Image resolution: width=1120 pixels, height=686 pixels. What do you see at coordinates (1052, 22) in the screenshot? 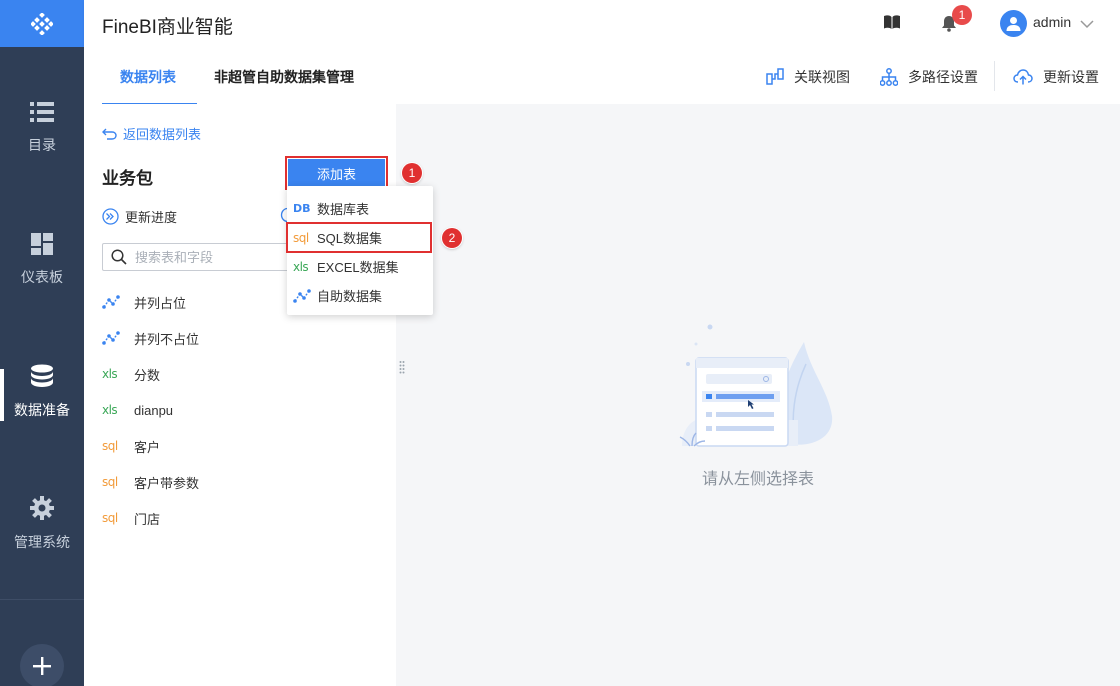
I see `username: admin` at bounding box center [1052, 22].